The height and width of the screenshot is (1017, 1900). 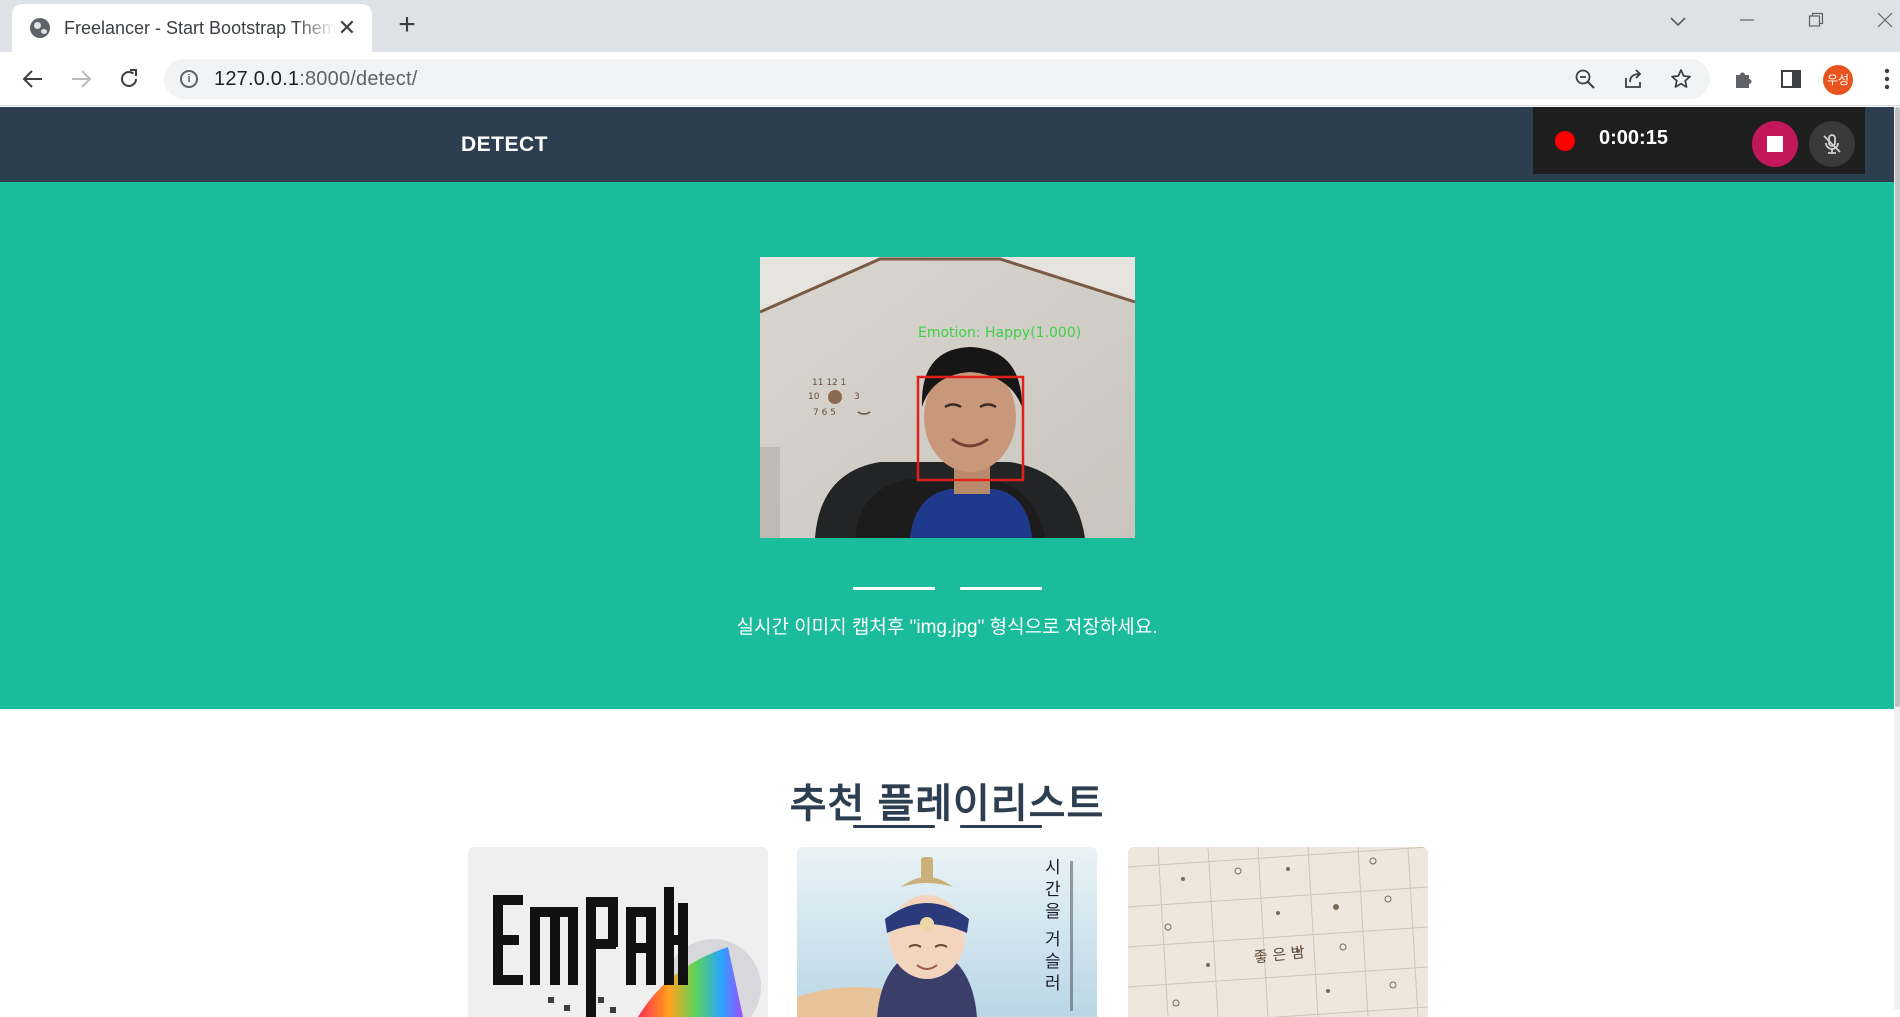 I want to click on mute-microphone-button, so click(x=1832, y=144).